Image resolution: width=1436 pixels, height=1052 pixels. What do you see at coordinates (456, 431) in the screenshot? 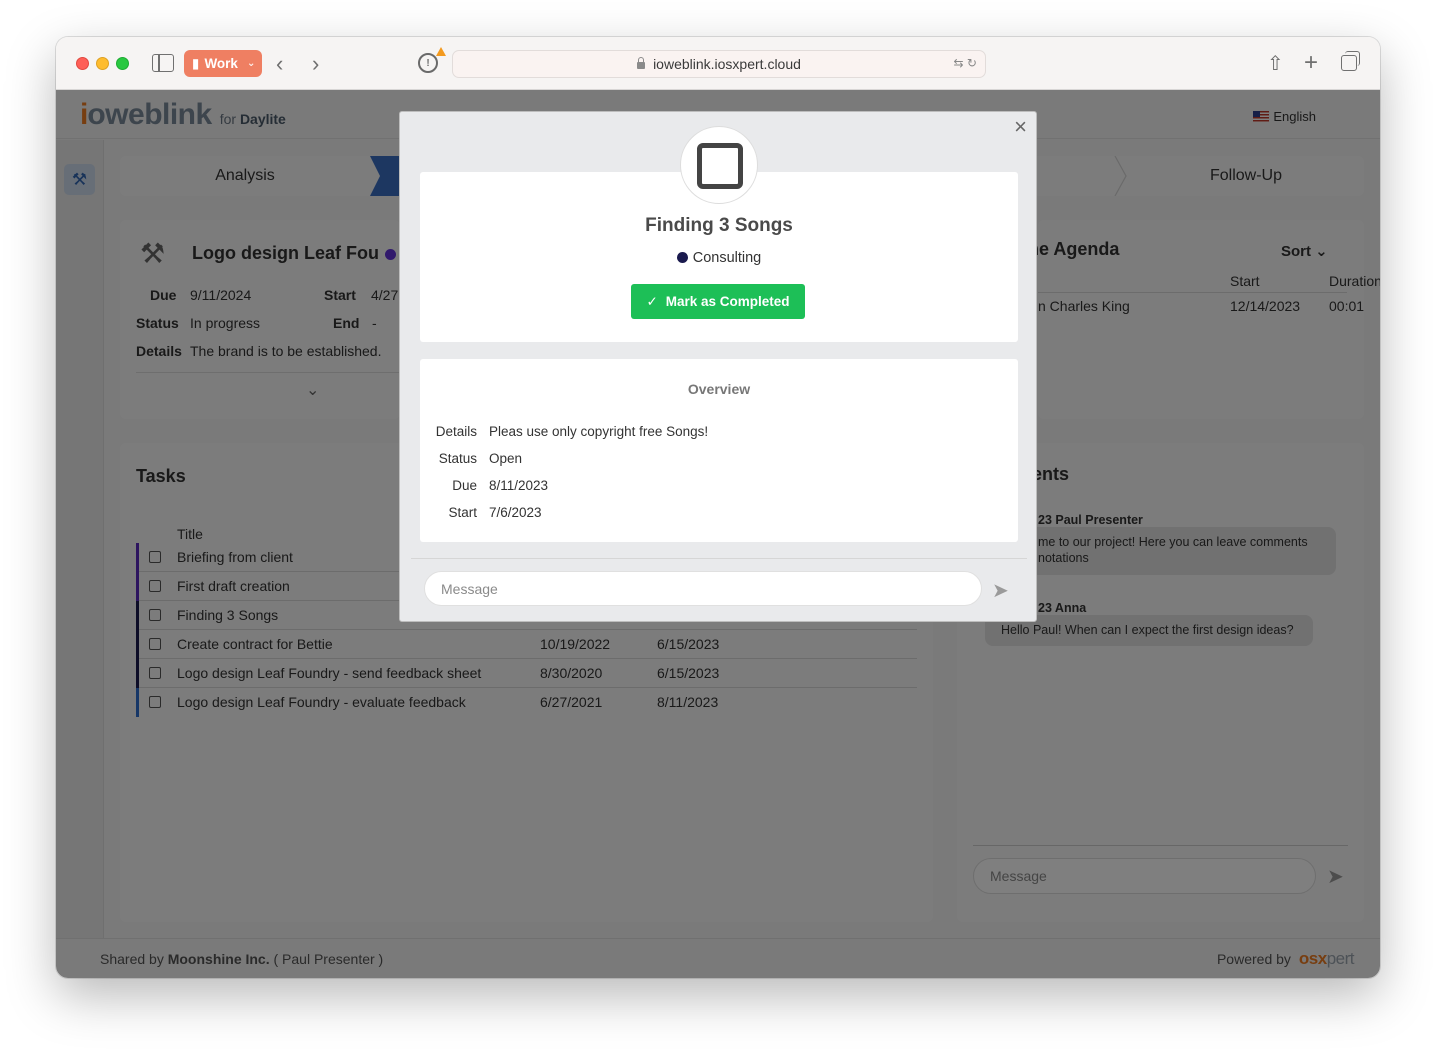
I see `overview-key: Details` at bounding box center [456, 431].